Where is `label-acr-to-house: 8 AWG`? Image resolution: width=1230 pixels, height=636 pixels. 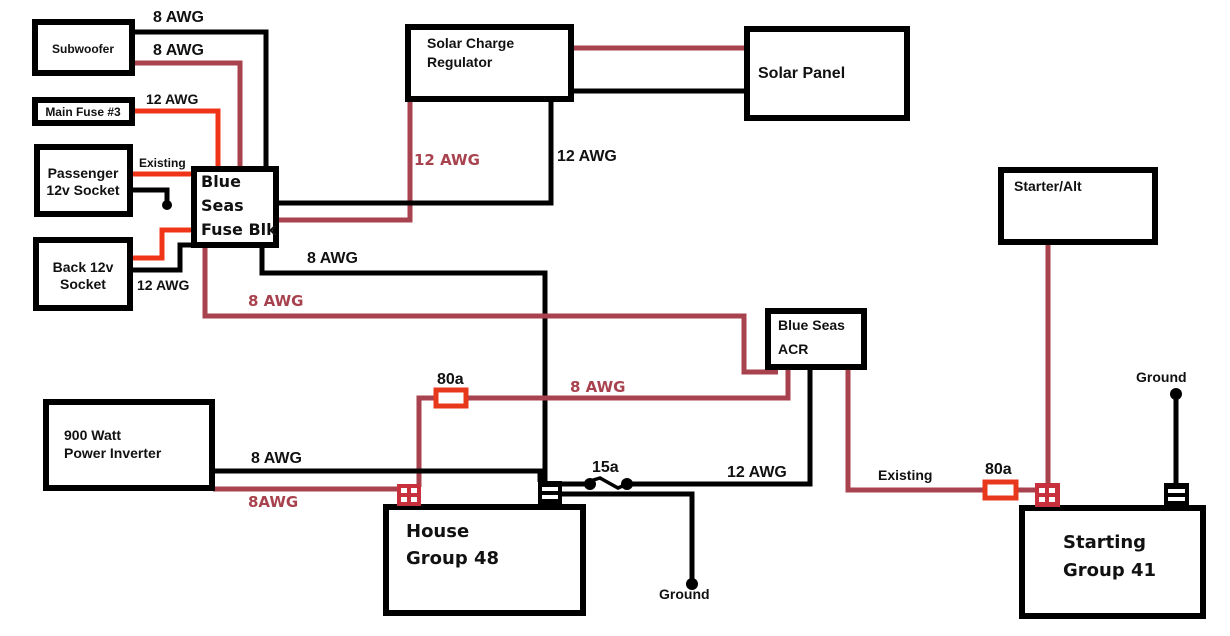
label-acr-to-house: 8 AWG is located at coordinates (597, 387).